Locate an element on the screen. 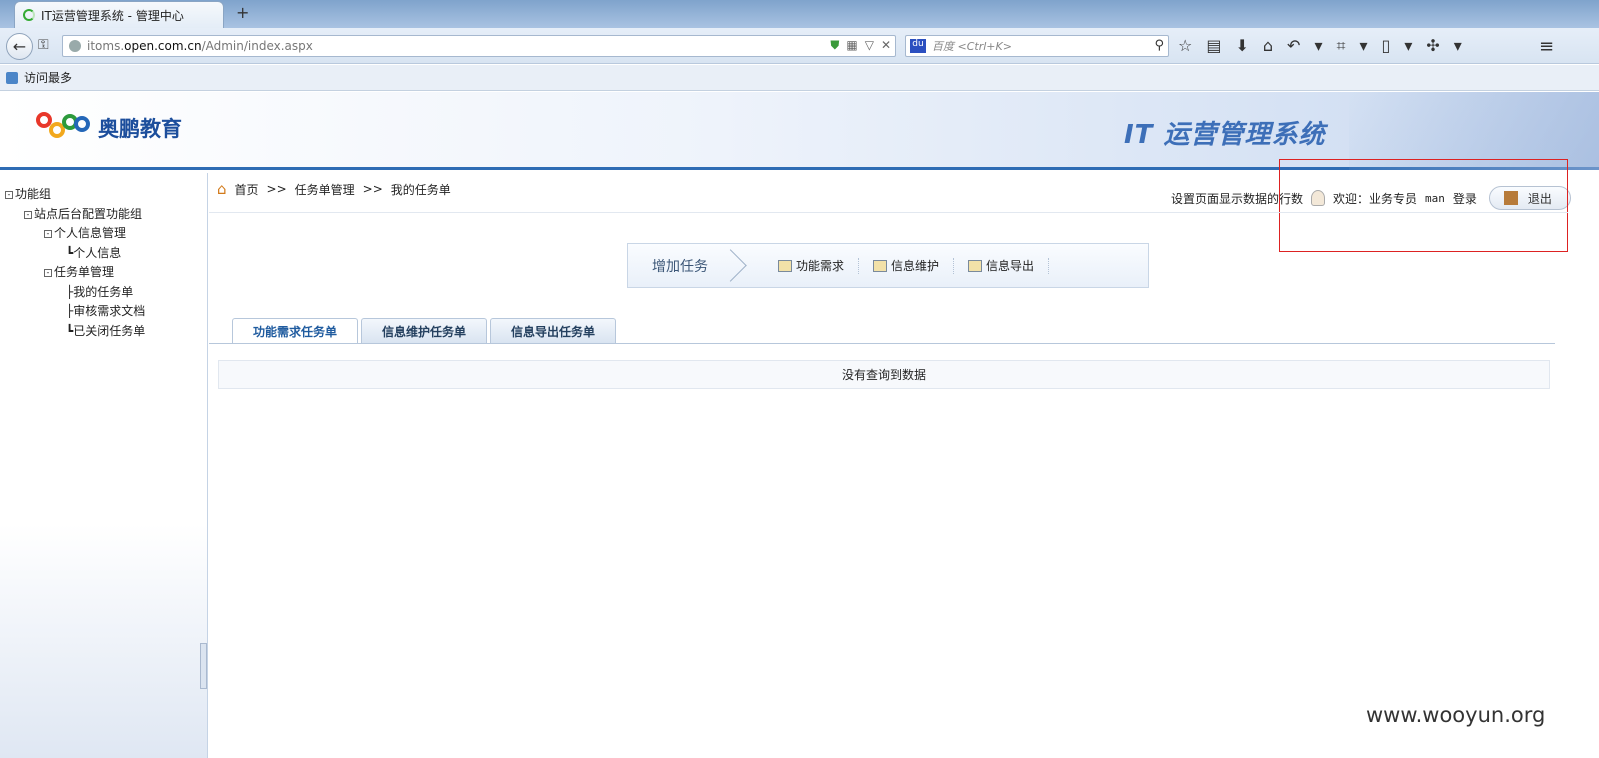 The height and width of the screenshot is (758, 1599). site-logo: 奥鹏教育 is located at coordinates (109, 128).